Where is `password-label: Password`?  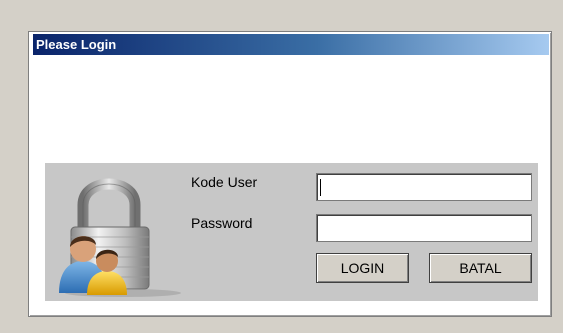
password-label: Password is located at coordinates (222, 223).